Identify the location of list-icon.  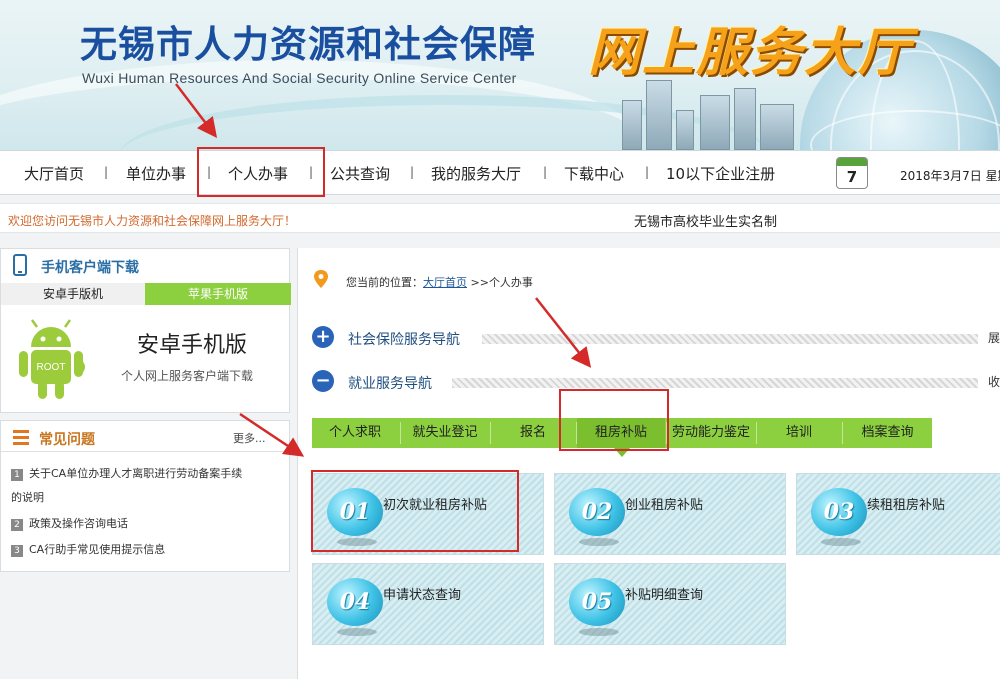
(21, 437).